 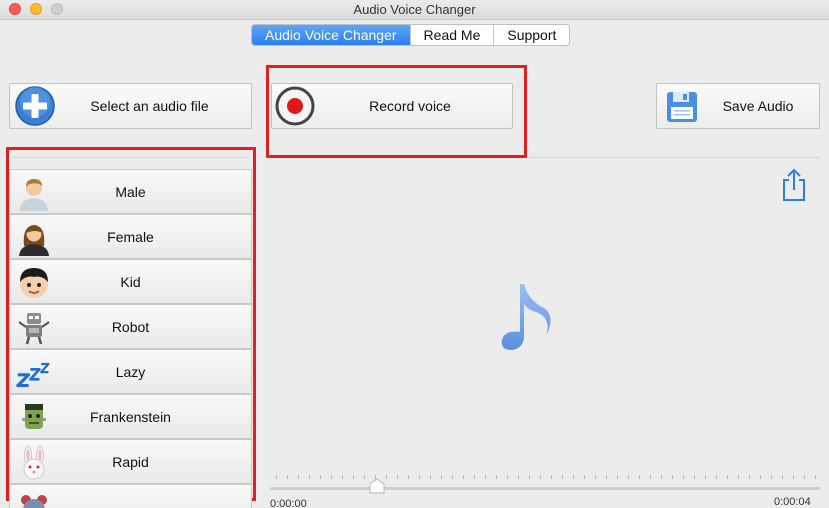 I want to click on tab-bar: Audio Voice Changer Read Me Support, so click(x=411, y=35).